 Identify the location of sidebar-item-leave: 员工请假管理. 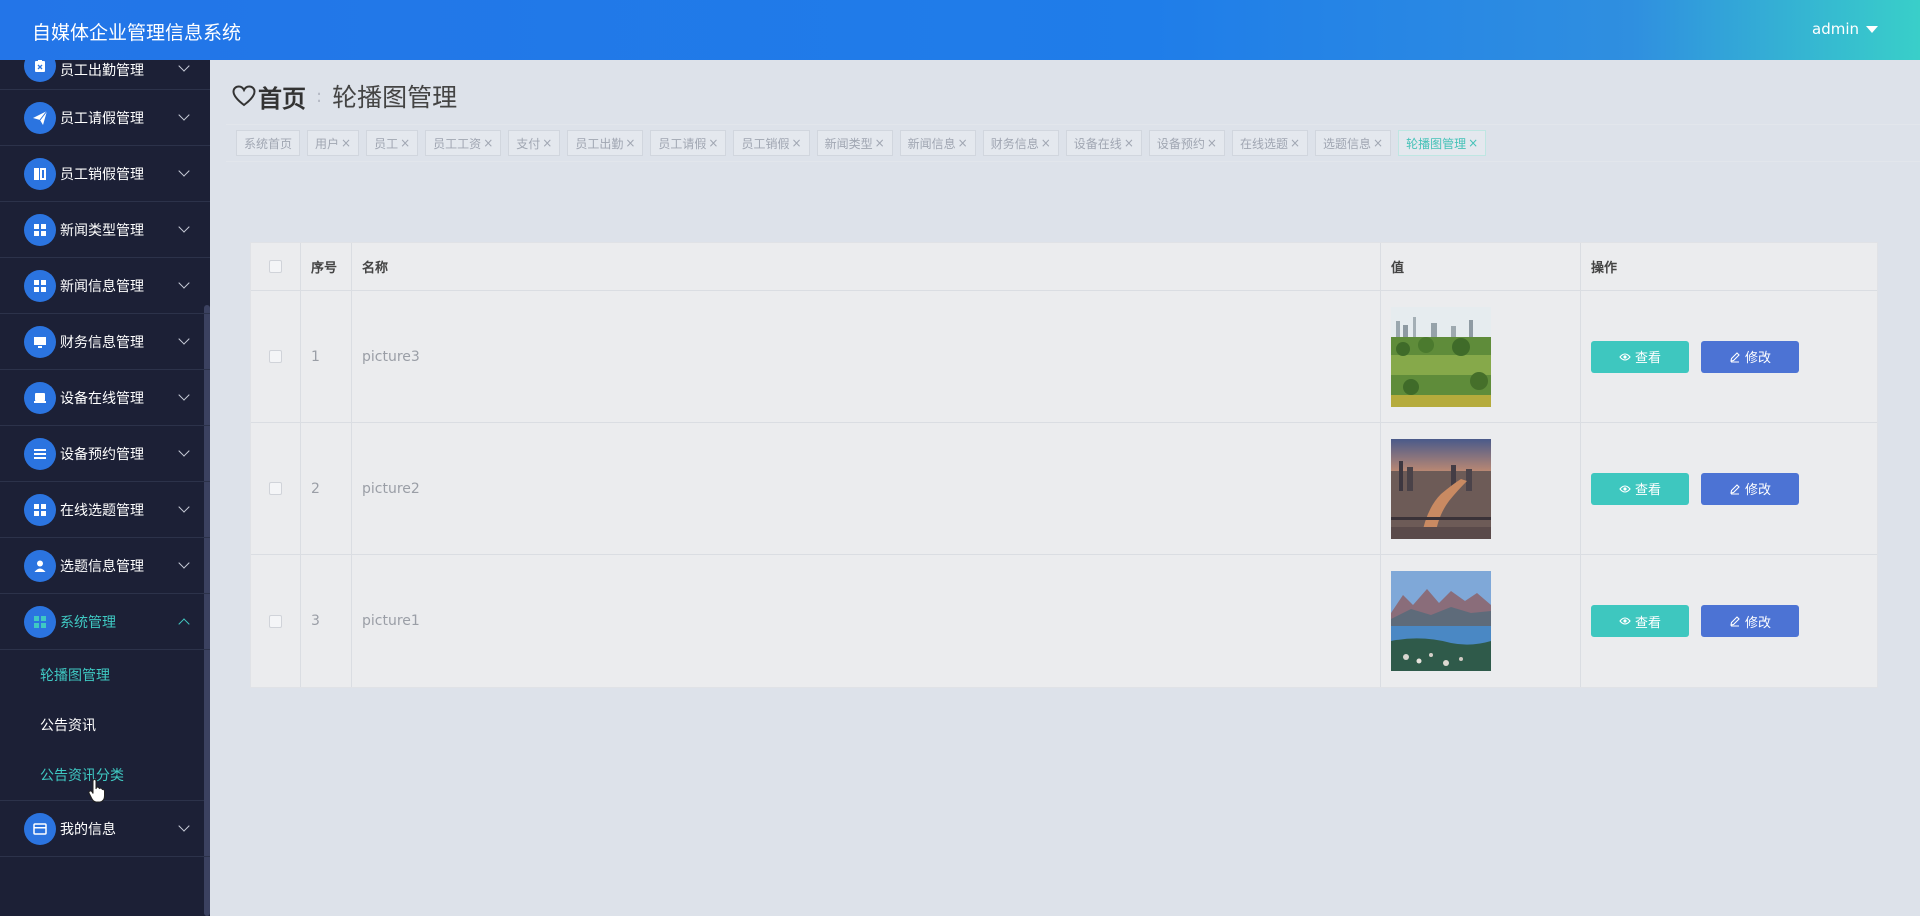
(105, 118).